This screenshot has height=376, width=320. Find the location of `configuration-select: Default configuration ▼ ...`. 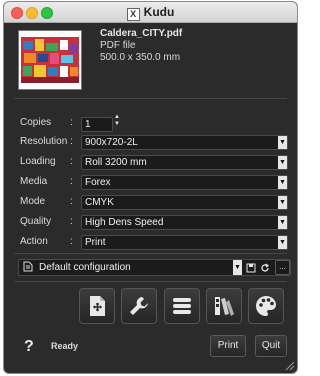

configuration-select: Default configuration ▼ ... is located at coordinates (154, 267).